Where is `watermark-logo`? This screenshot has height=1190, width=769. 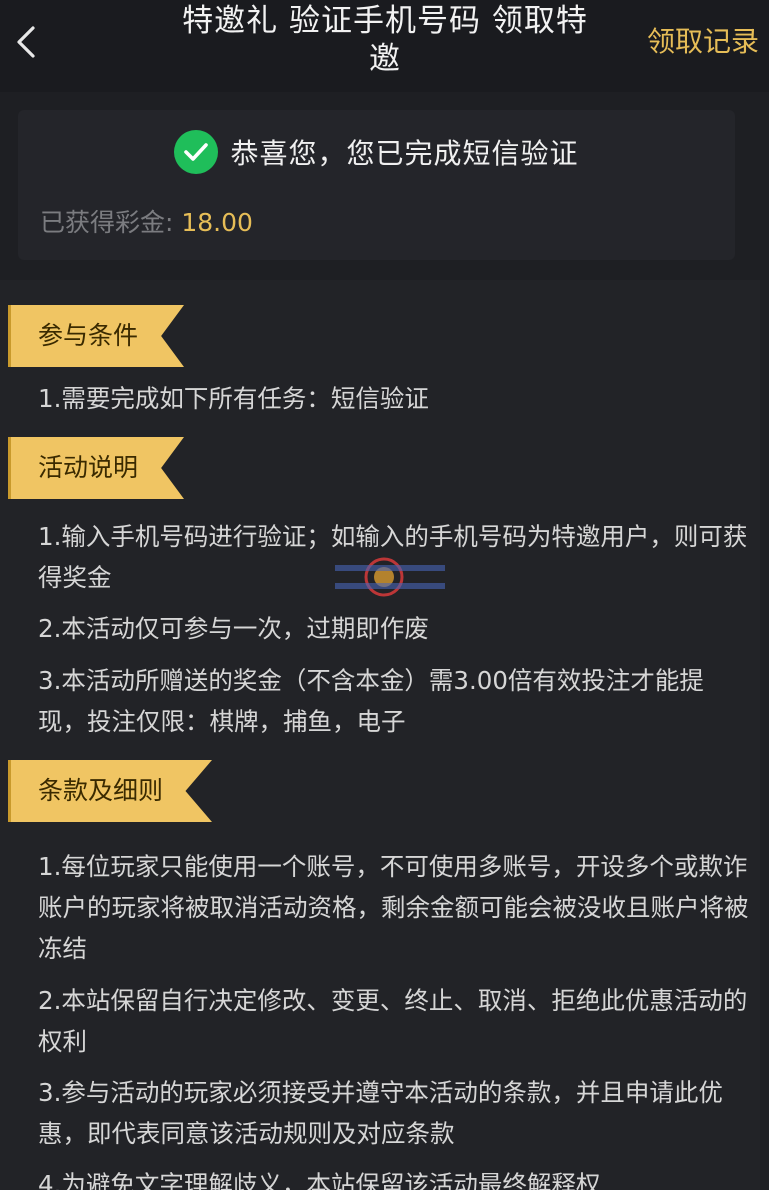 watermark-logo is located at coordinates (390, 577).